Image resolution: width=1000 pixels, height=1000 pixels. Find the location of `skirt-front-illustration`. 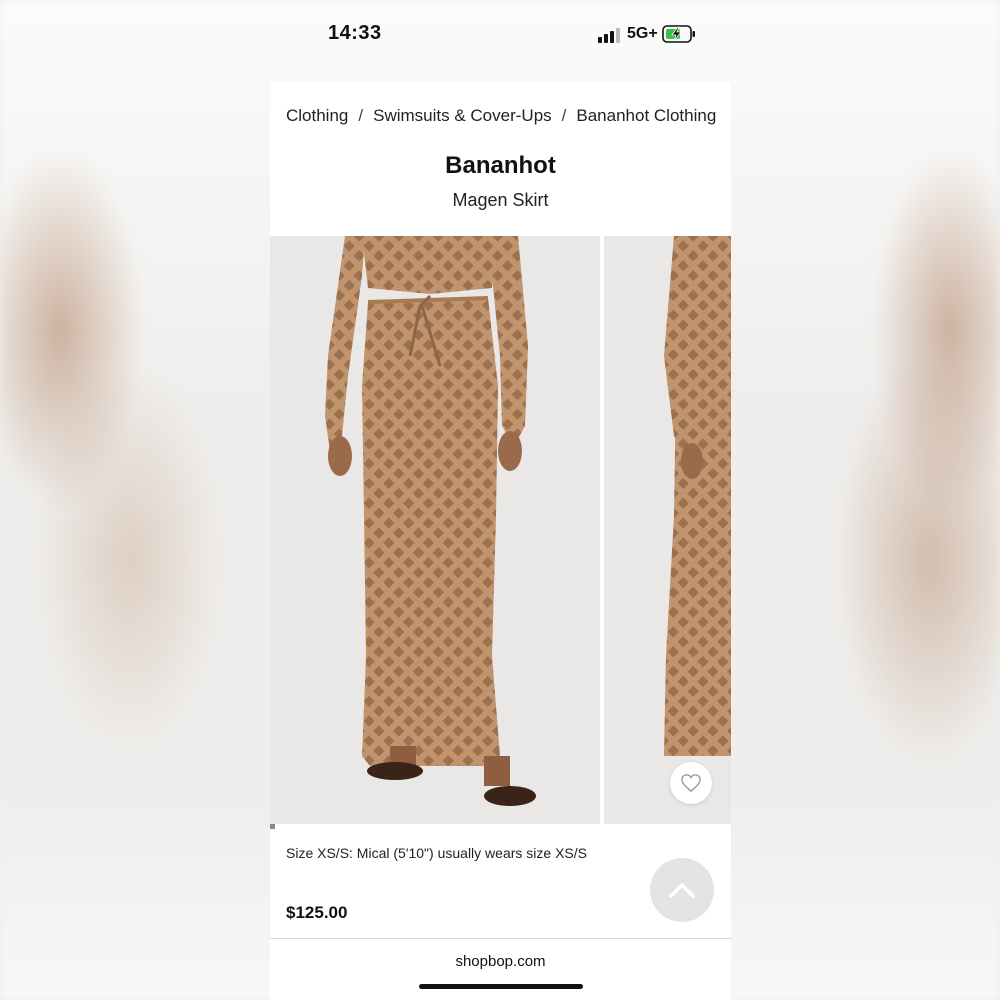

skirt-front-illustration is located at coordinates (430, 521).